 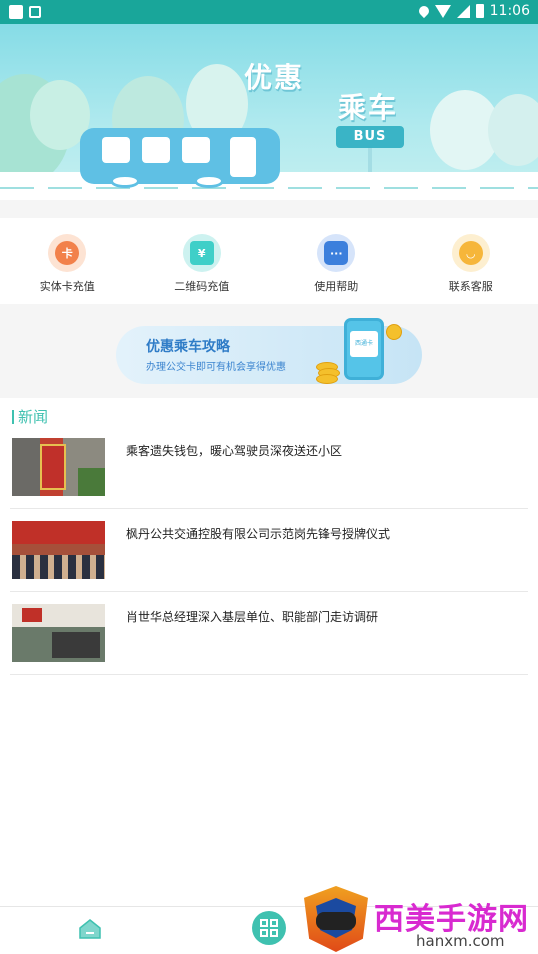 I want to click on quick-actions: 卡 实体卡充值 ¥ 二维码充值 ··· 使用帮助 ◡ 联系客服, so click(x=269, y=260).